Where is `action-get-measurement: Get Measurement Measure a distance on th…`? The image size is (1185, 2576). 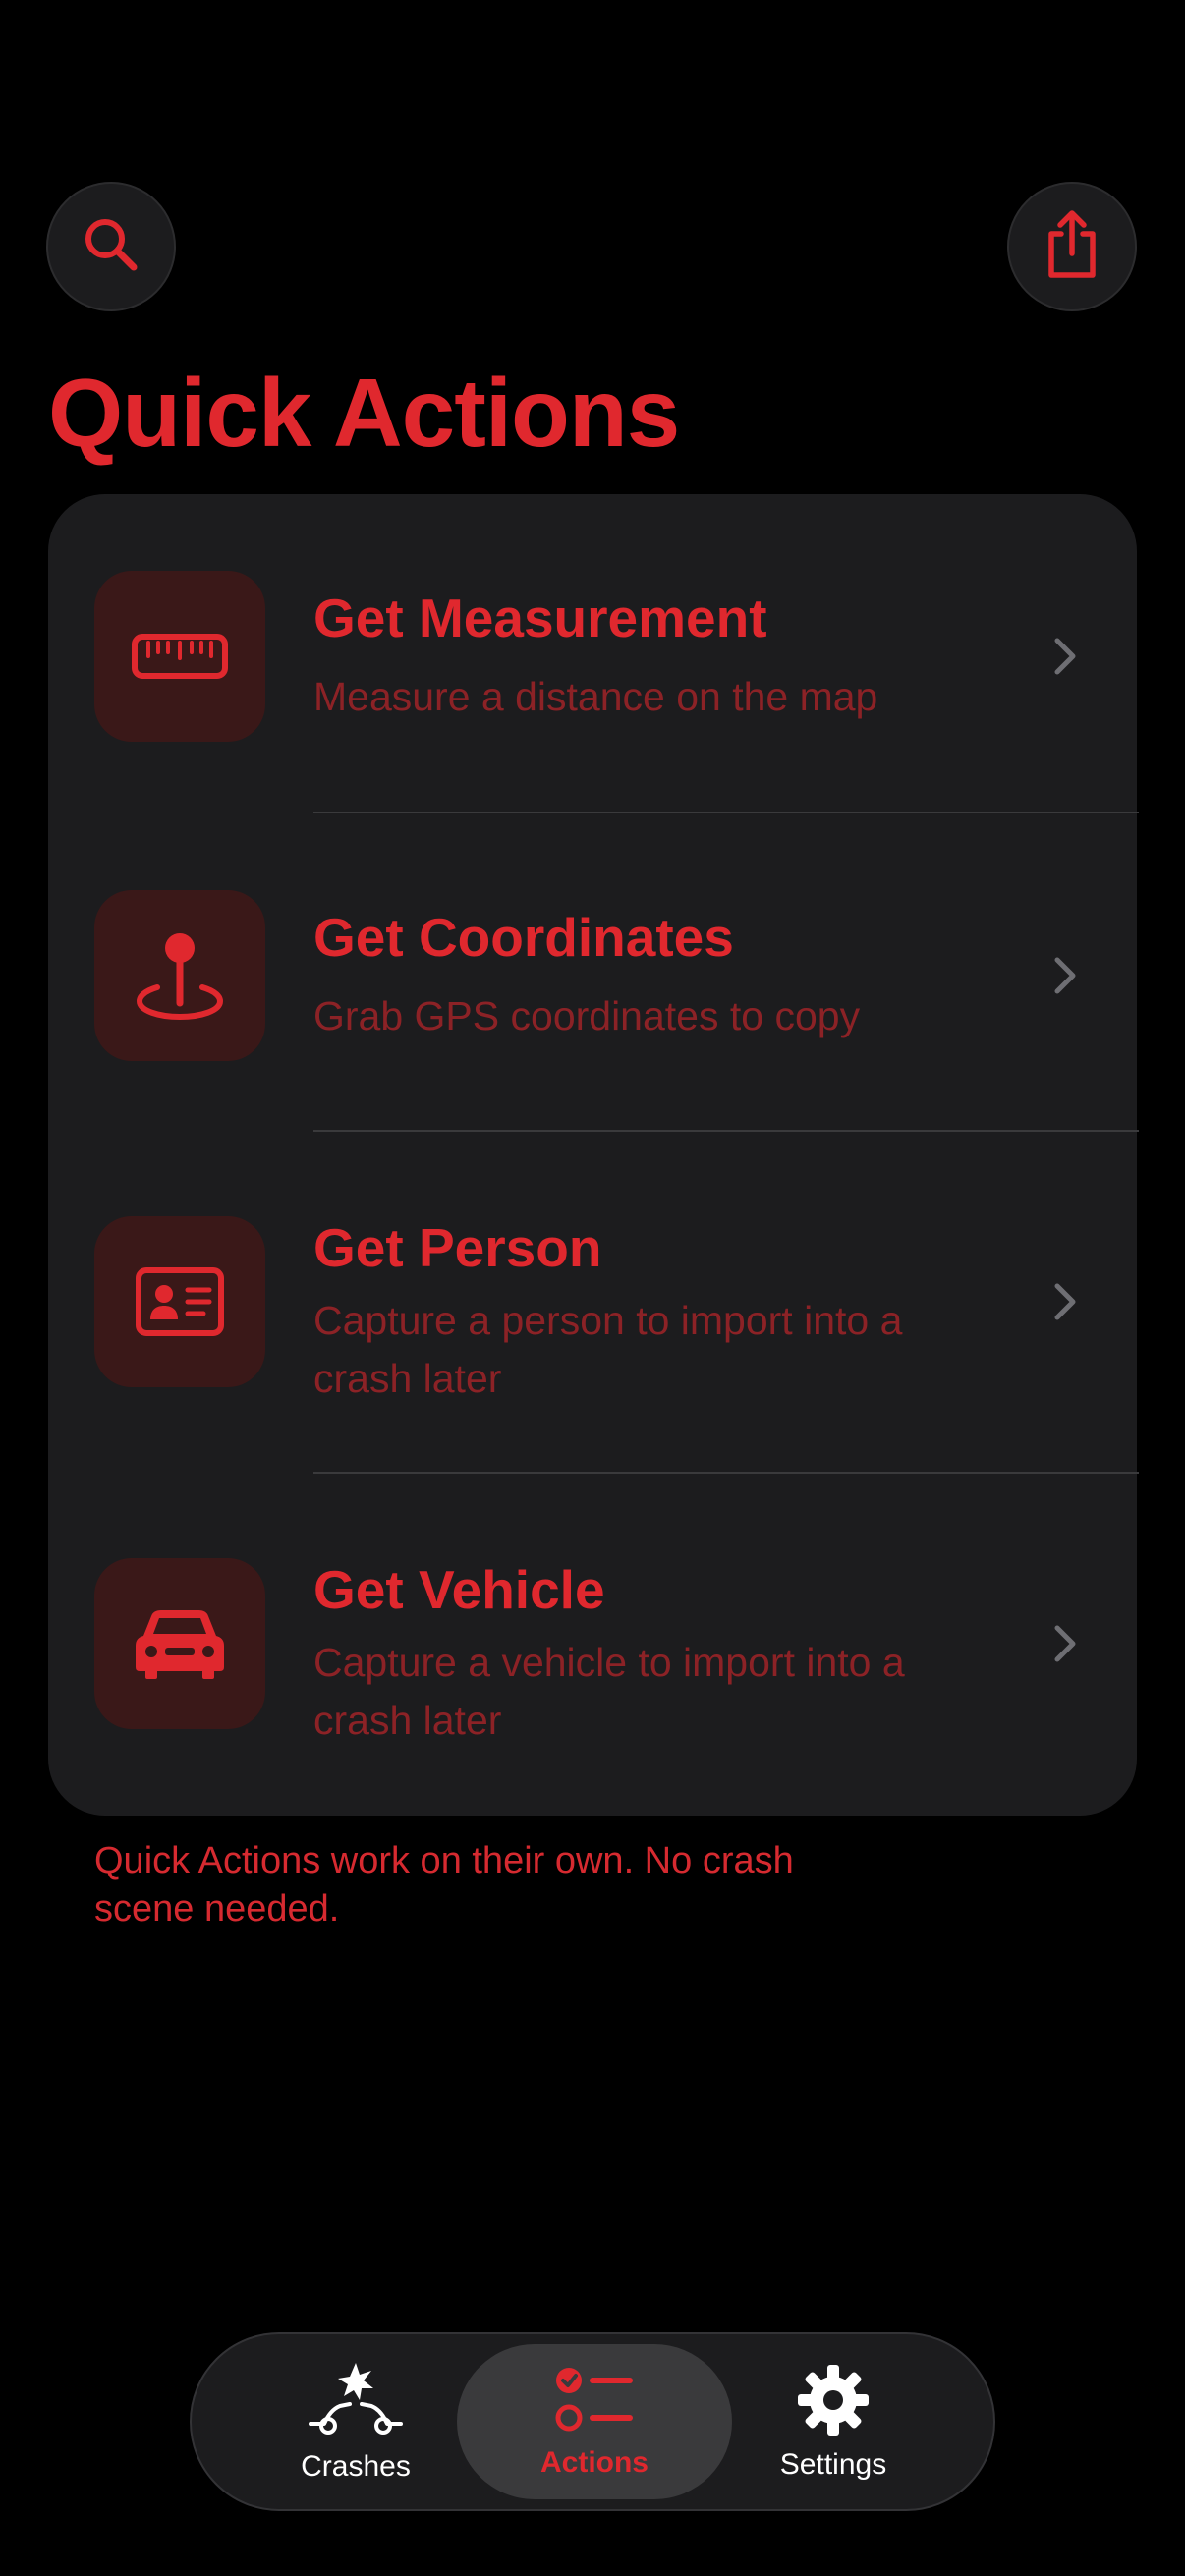 action-get-measurement: Get Measurement Measure a distance on th… is located at coordinates (592, 653).